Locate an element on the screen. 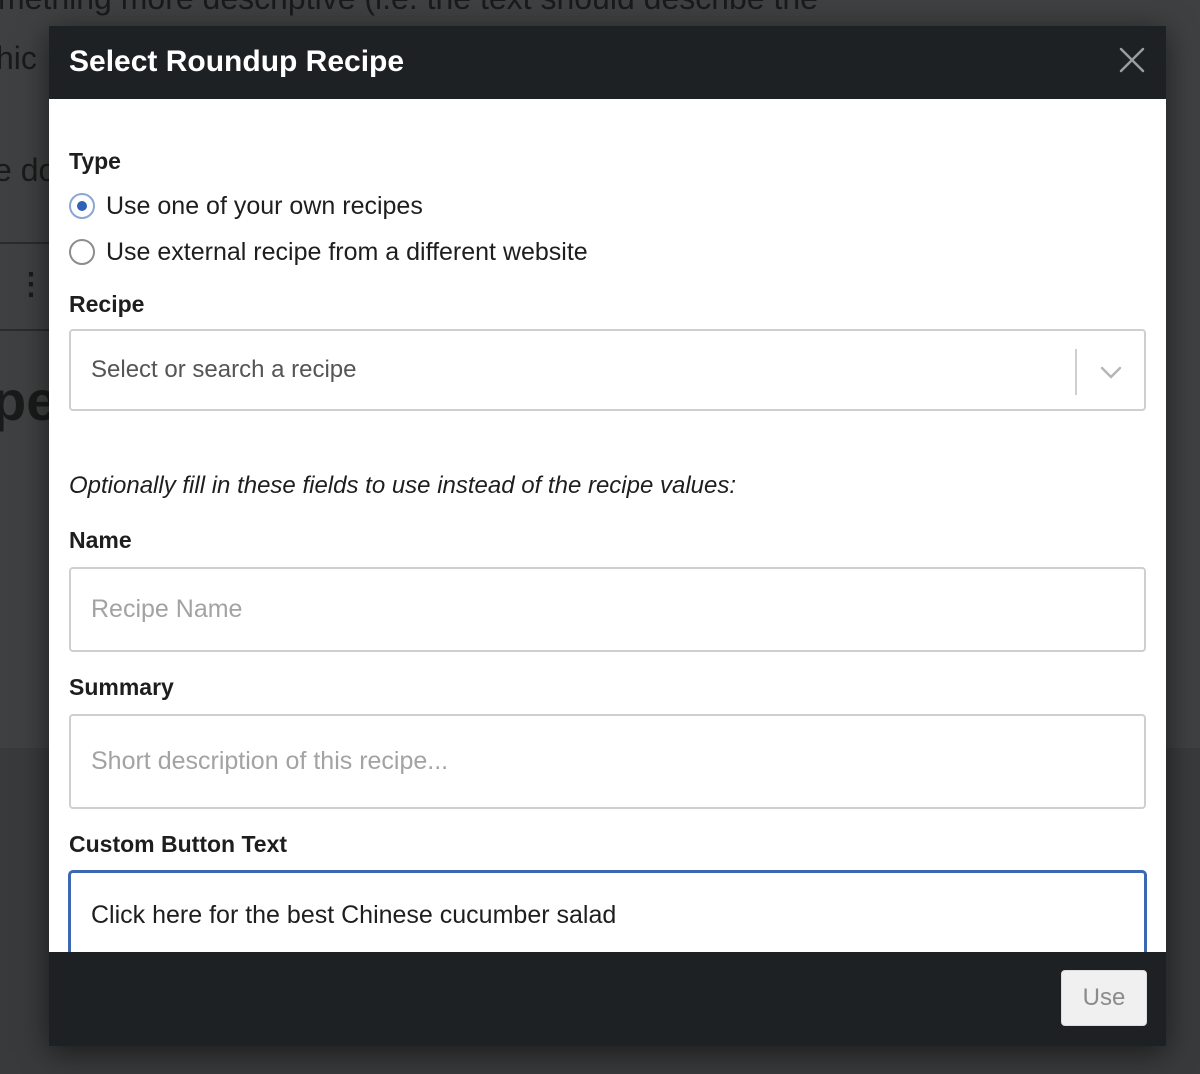 This screenshot has width=1200, height=1074. recipe-select-placeholder: Select or search a recipe is located at coordinates (224, 369).